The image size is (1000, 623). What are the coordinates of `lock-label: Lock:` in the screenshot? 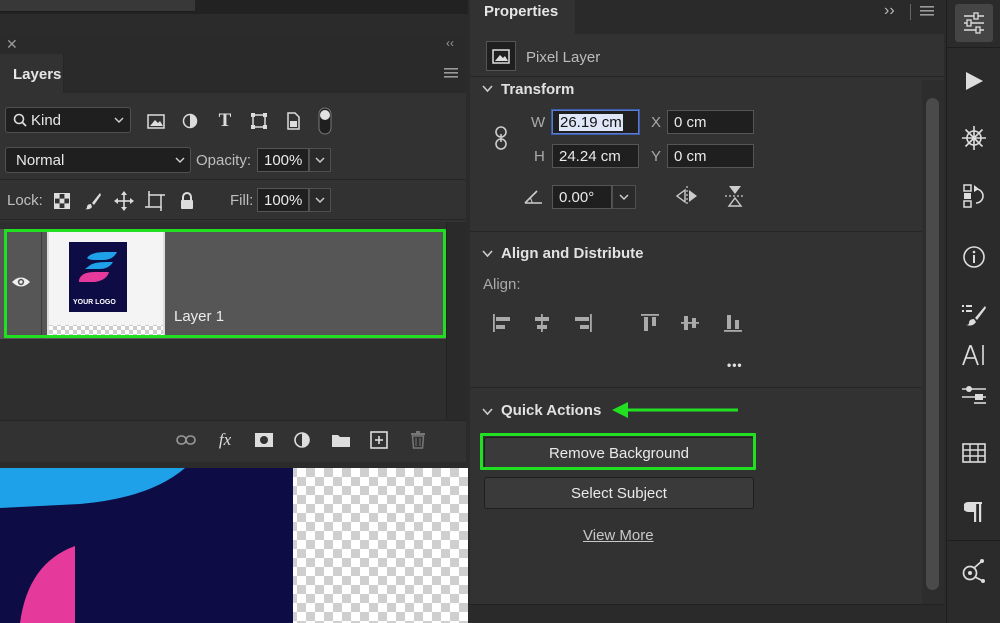 It's located at (25, 200).